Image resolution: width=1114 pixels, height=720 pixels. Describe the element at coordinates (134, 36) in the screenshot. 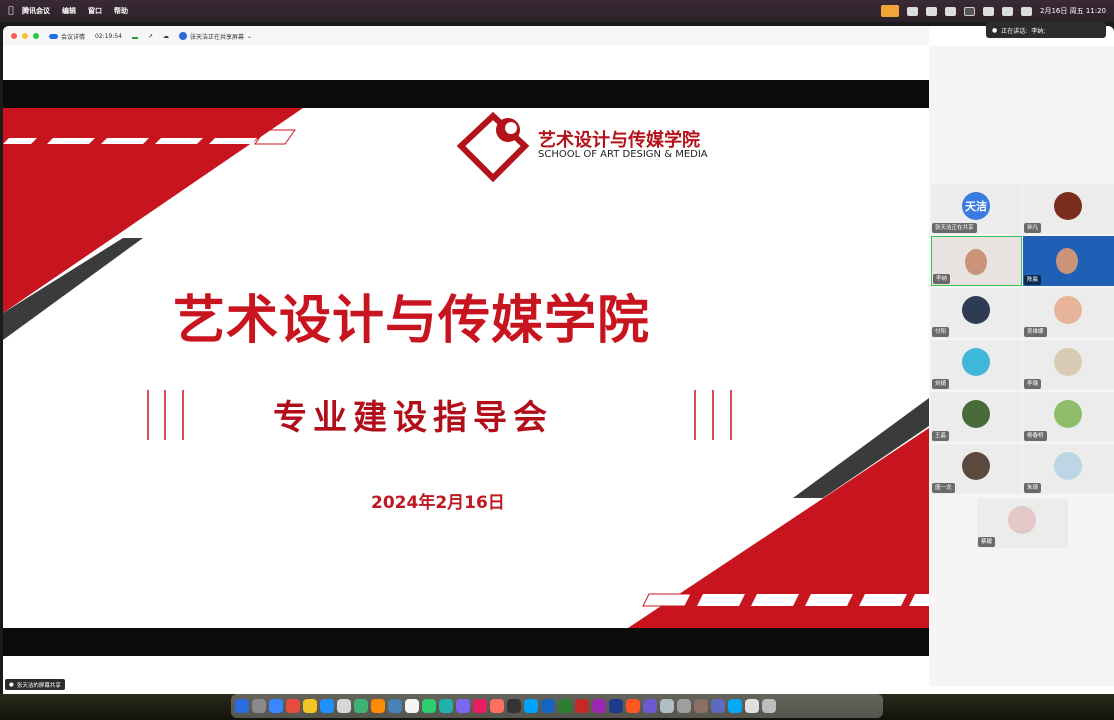

I see `network-signal-icon` at that location.